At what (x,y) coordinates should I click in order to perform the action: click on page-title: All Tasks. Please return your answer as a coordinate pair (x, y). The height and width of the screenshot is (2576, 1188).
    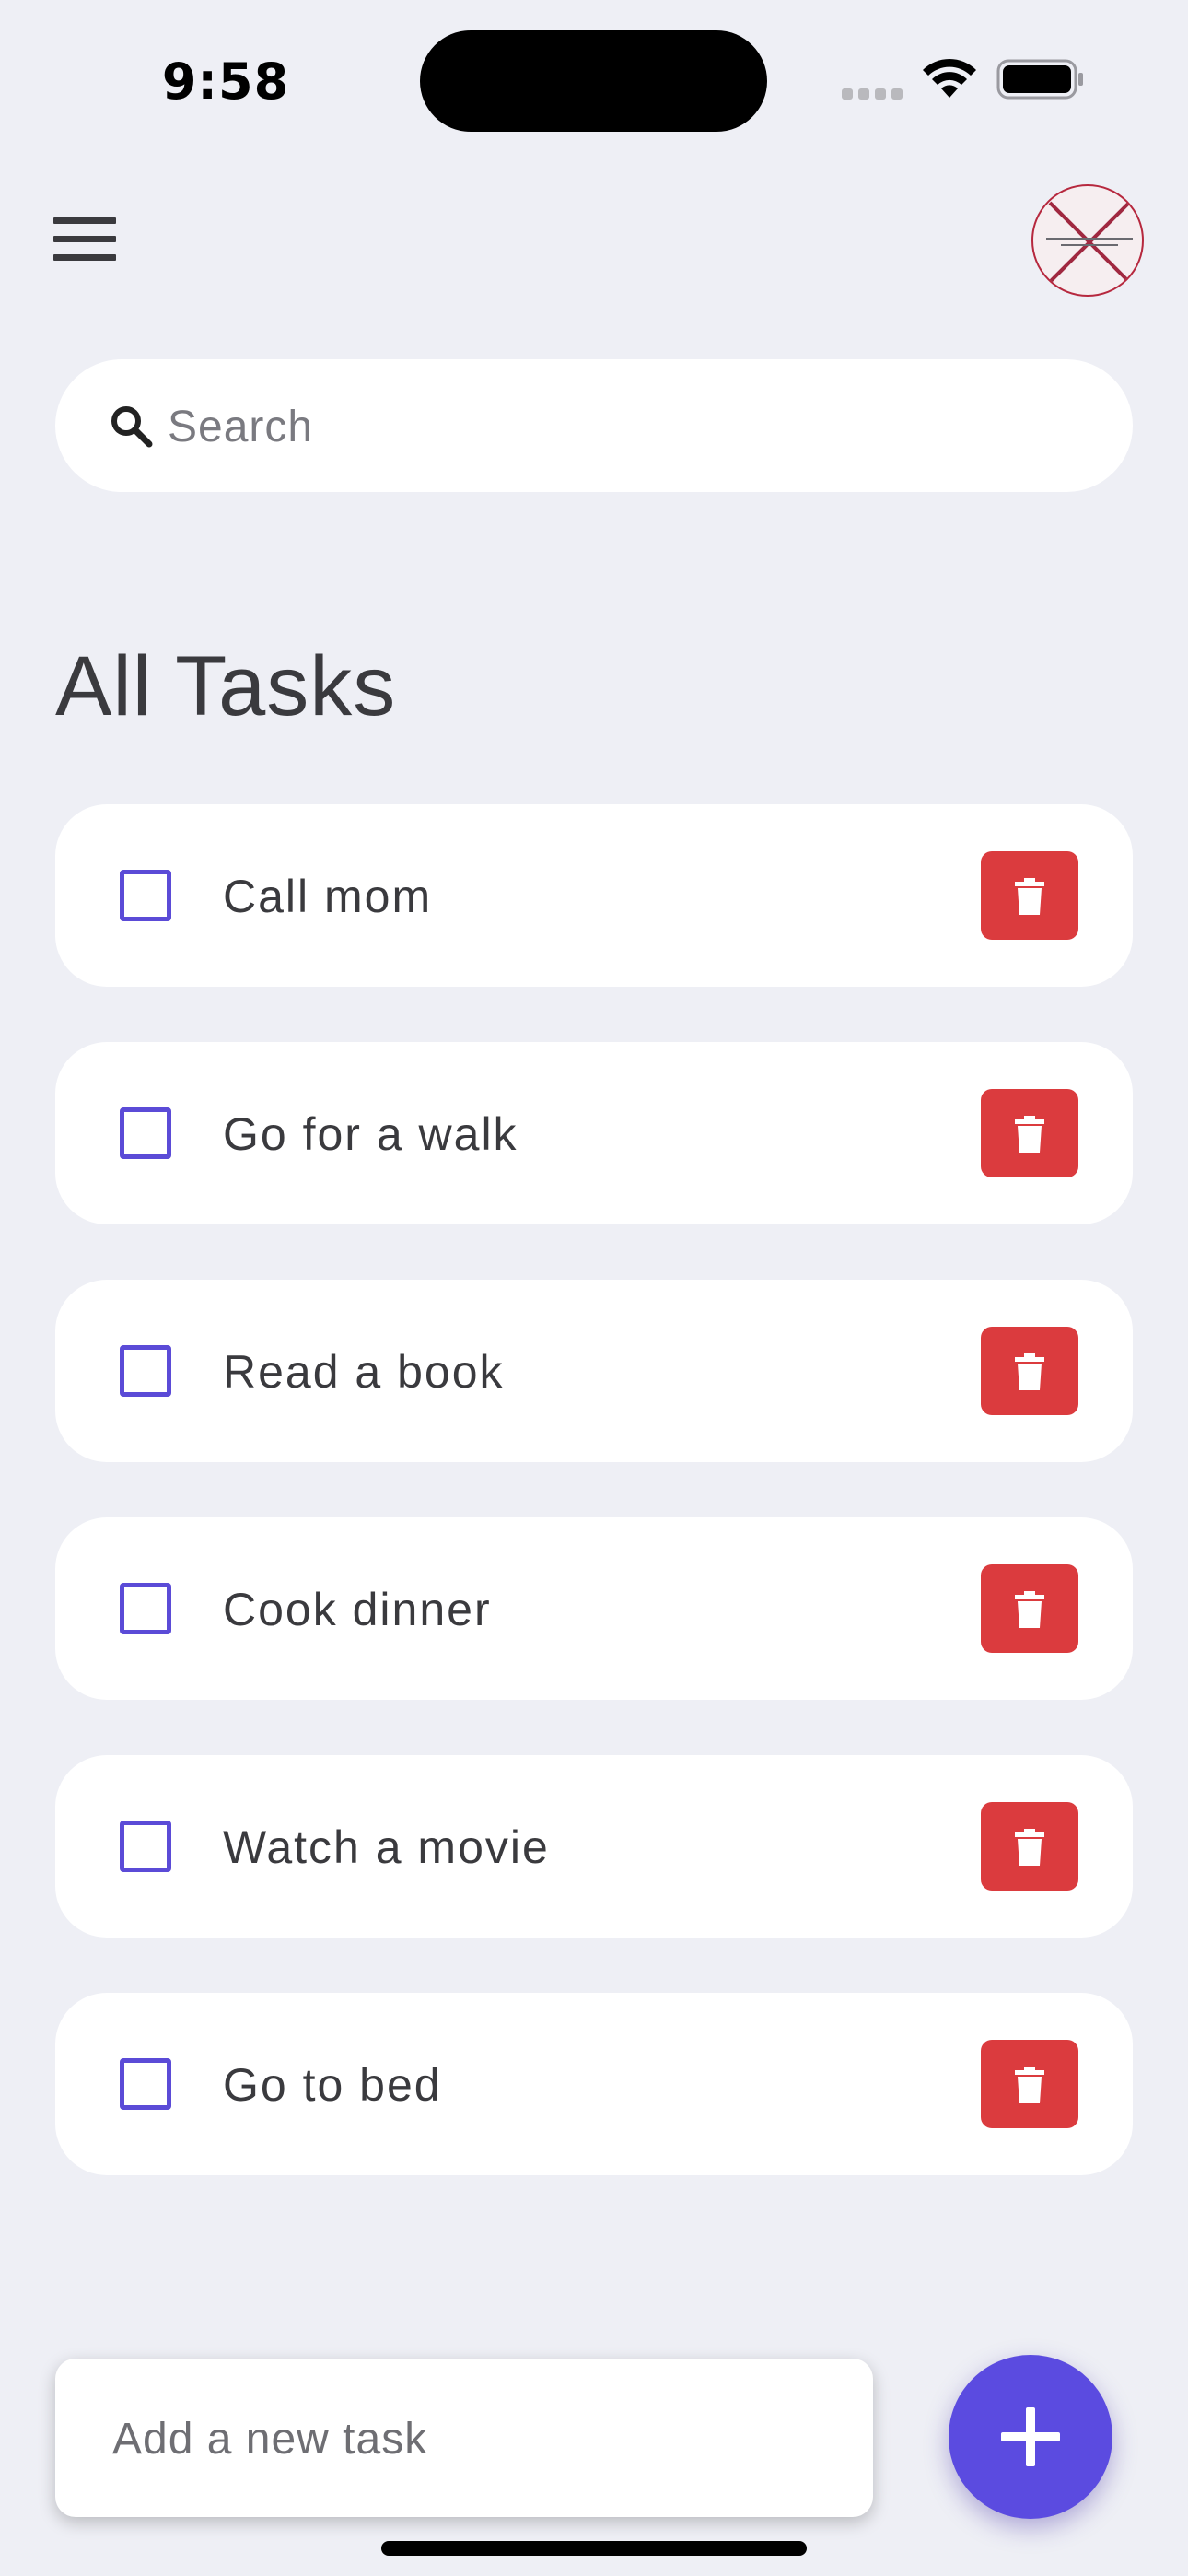
    Looking at the image, I should click on (226, 686).